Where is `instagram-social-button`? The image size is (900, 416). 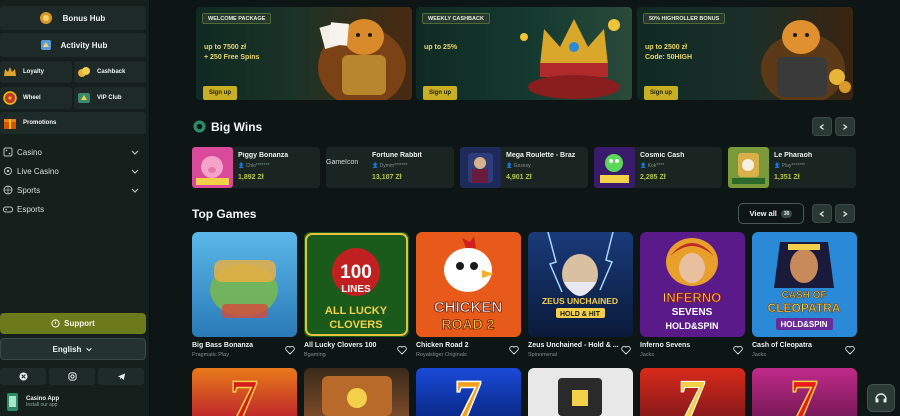 instagram-social-button is located at coordinates (72, 376).